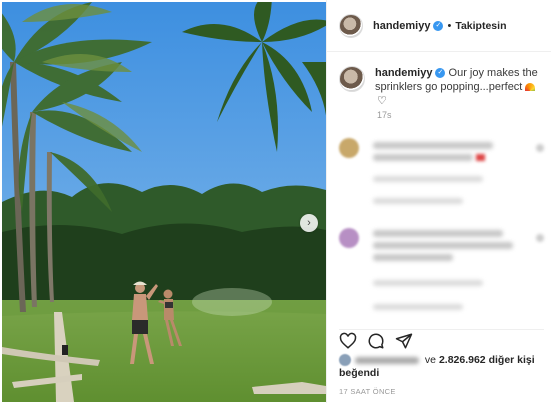  I want to click on liker-avatar, so click(345, 360).